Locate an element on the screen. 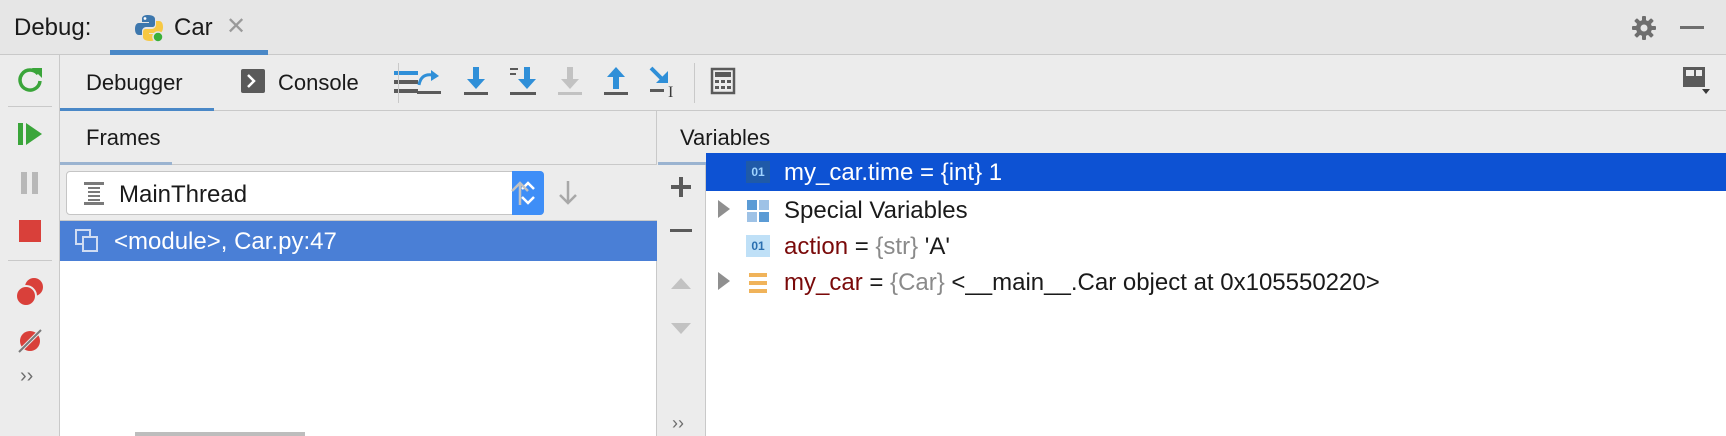 This screenshot has width=1726, height=436. console-icon is located at coordinates (253, 81).